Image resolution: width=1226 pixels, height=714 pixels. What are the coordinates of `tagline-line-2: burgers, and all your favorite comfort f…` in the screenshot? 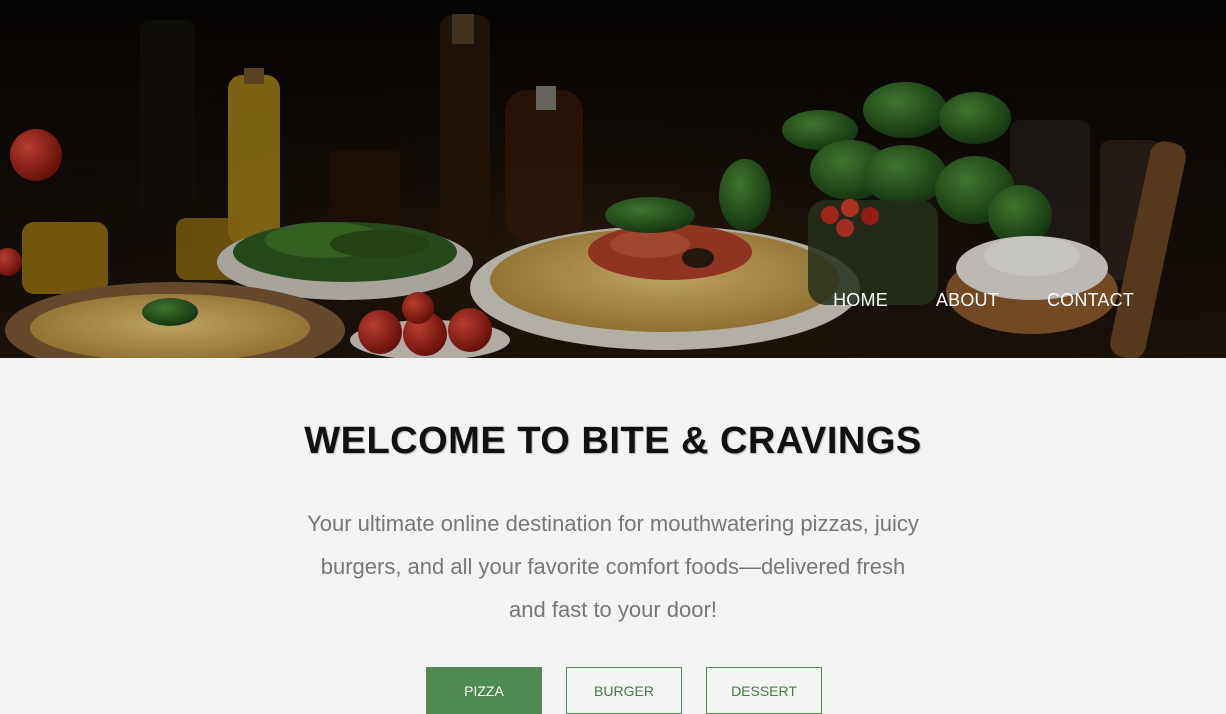 It's located at (613, 566).